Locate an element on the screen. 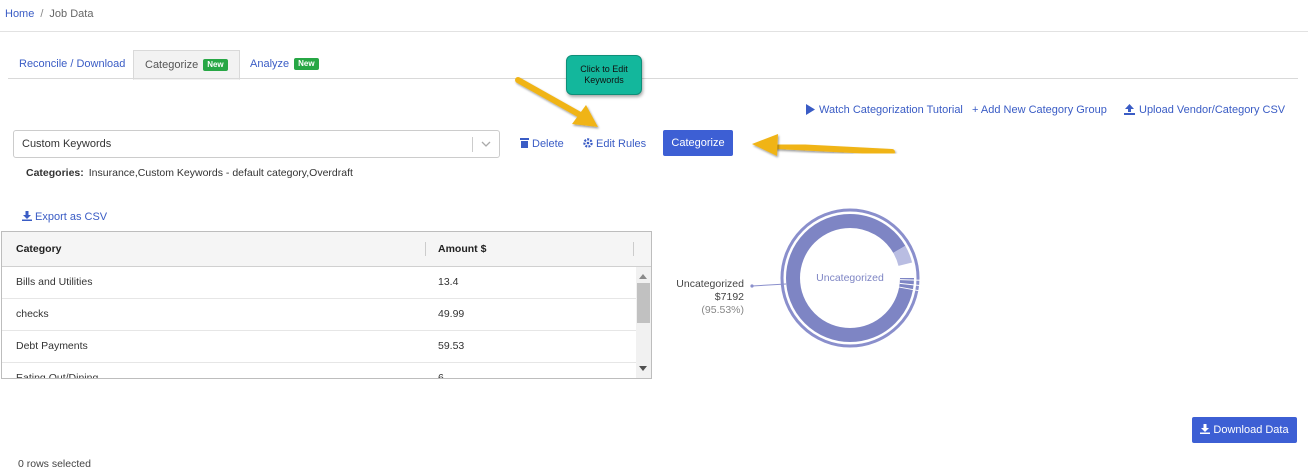  download-data-button: Download Data is located at coordinates (1244, 430).